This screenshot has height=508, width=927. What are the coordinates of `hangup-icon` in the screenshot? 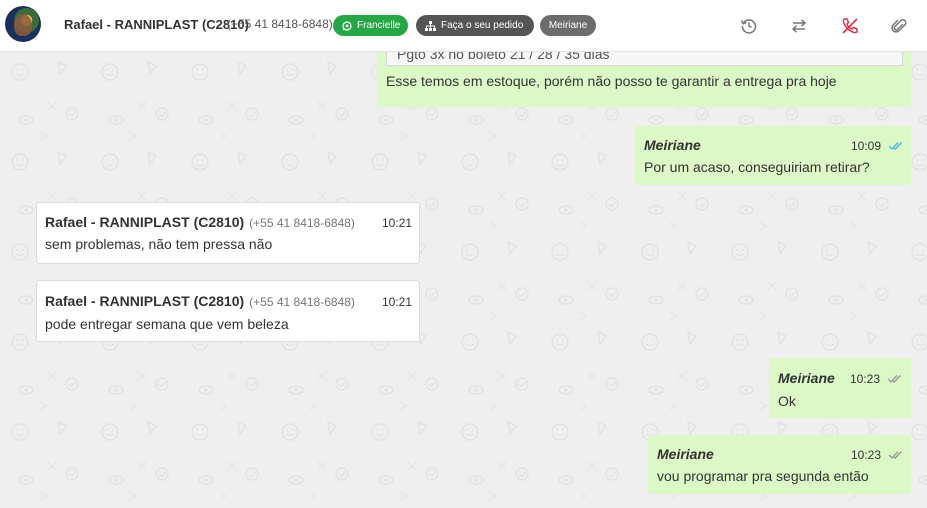 It's located at (850, 26).